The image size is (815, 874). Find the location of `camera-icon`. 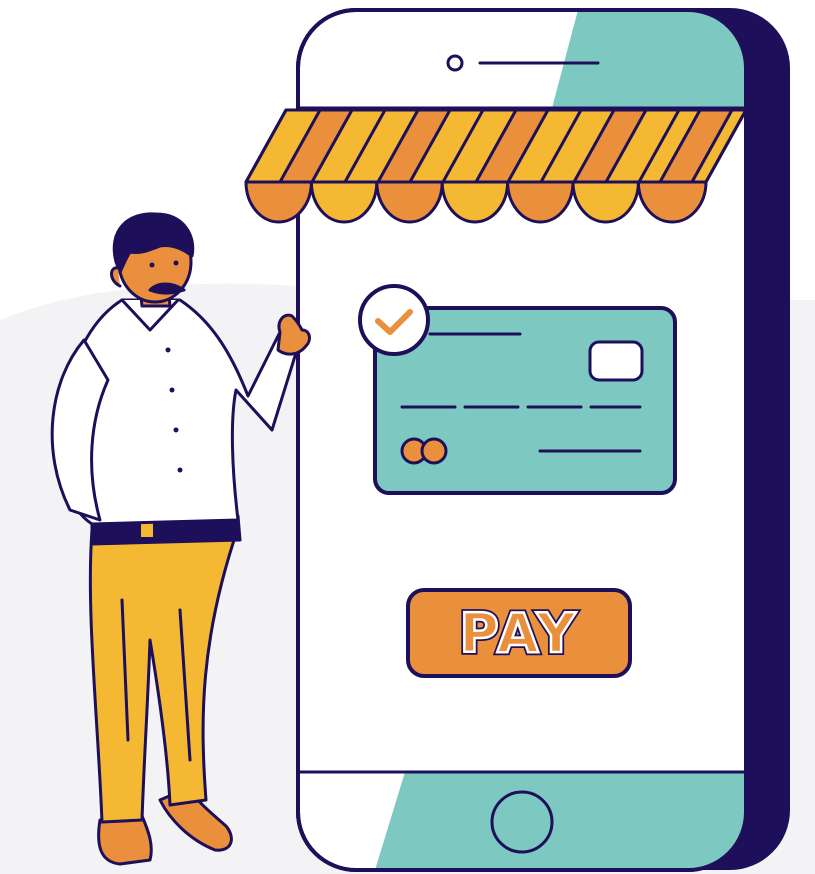

camera-icon is located at coordinates (455, 63).